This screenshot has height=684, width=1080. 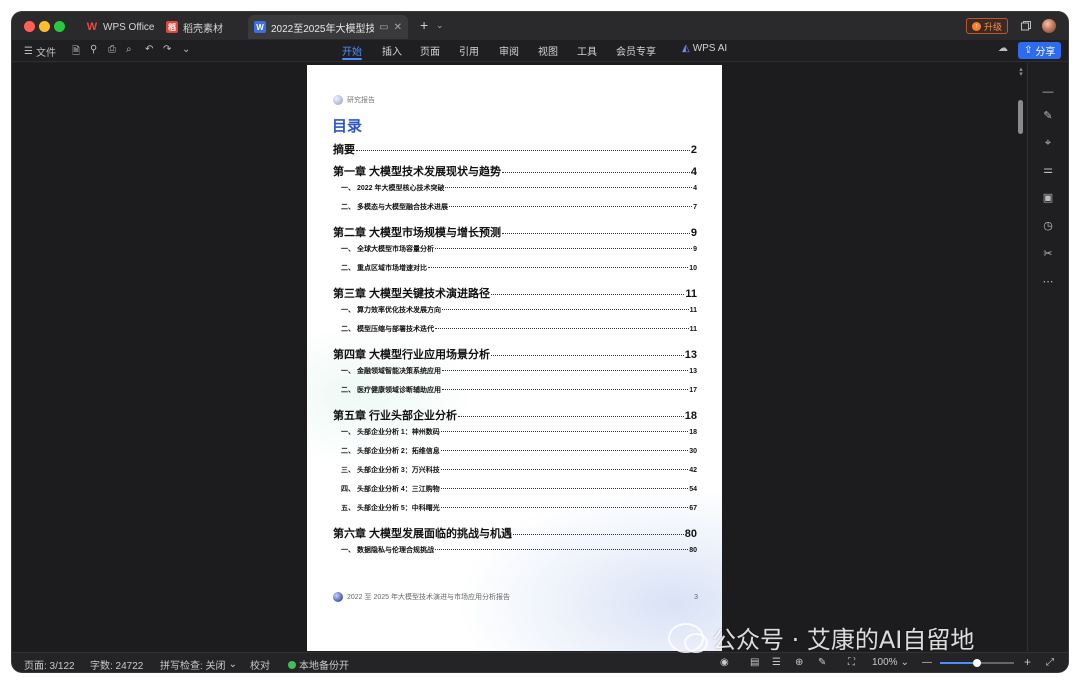 What do you see at coordinates (693, 371) in the screenshot?
I see `toc-page-number: 13` at bounding box center [693, 371].